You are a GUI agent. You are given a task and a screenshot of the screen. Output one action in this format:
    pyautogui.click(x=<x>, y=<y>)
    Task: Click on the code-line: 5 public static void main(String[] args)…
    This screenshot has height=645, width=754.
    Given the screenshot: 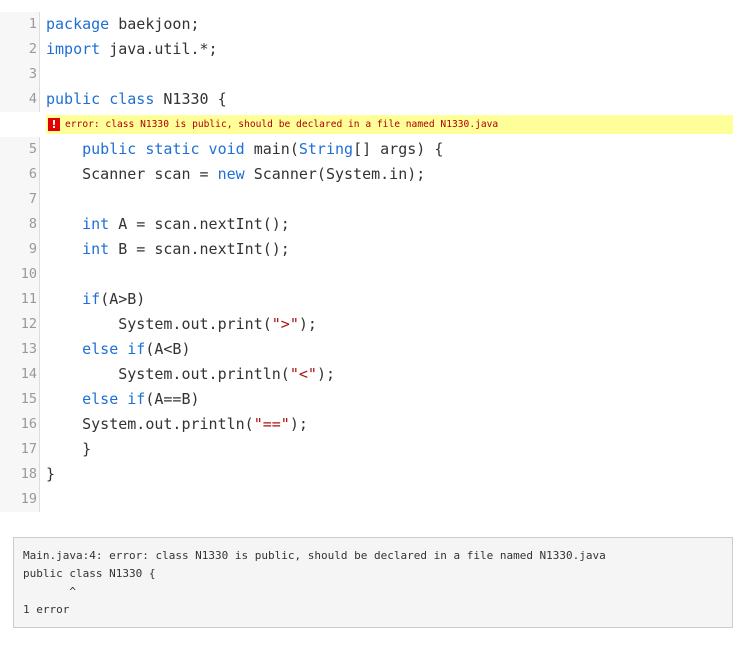 What is the action you would take?
    pyautogui.click(x=370, y=149)
    